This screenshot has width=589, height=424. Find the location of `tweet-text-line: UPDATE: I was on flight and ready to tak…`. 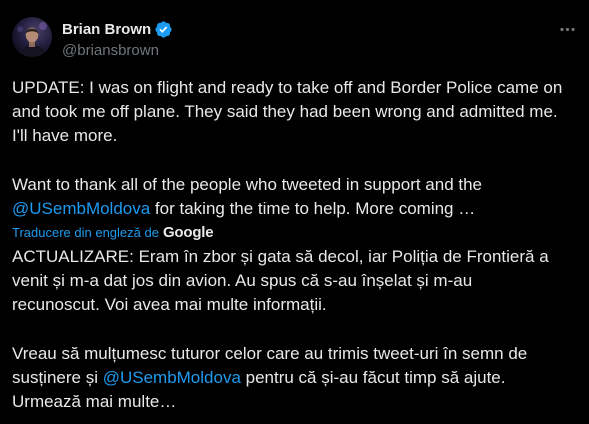

tweet-text-line: UPDATE: I was on flight and ready to tak… is located at coordinates (287, 87).